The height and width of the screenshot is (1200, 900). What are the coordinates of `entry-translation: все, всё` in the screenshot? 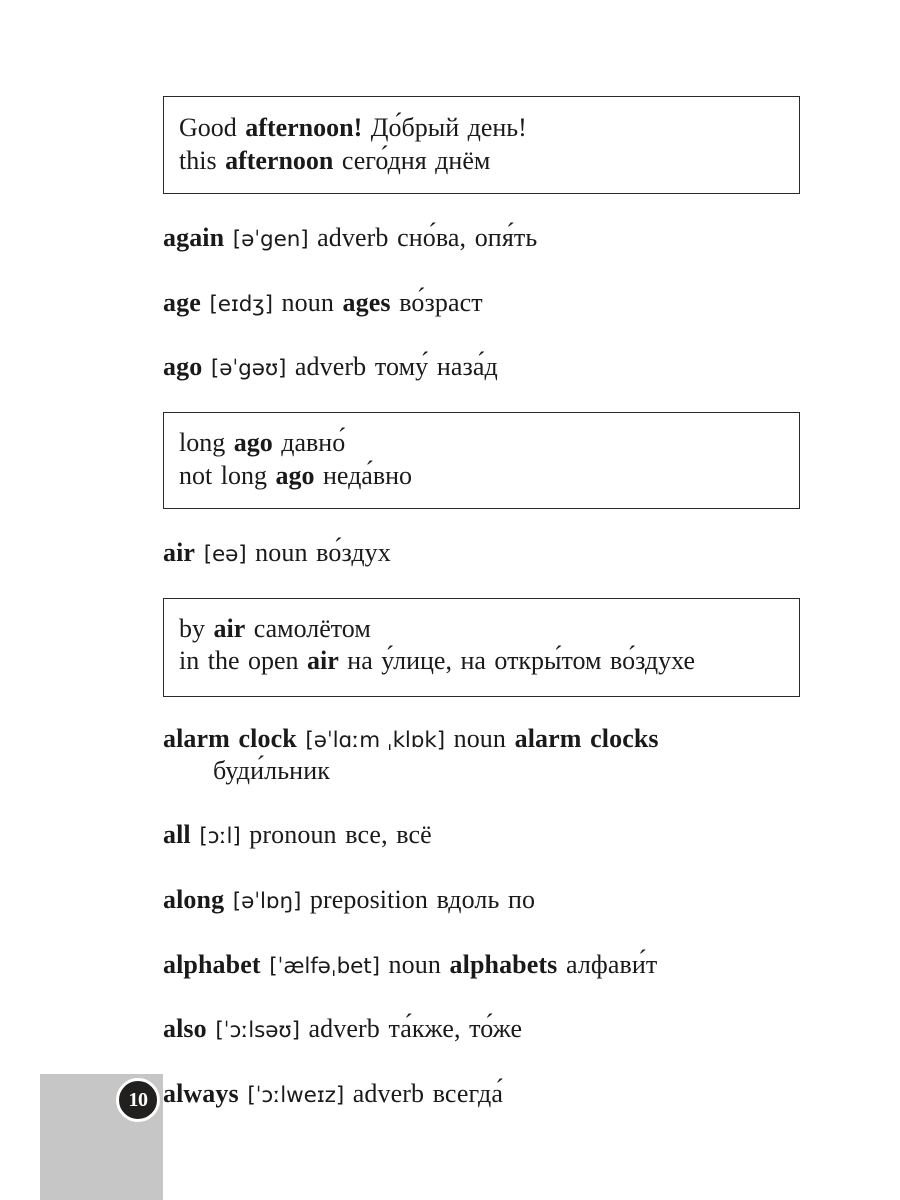 It's located at (388, 835).